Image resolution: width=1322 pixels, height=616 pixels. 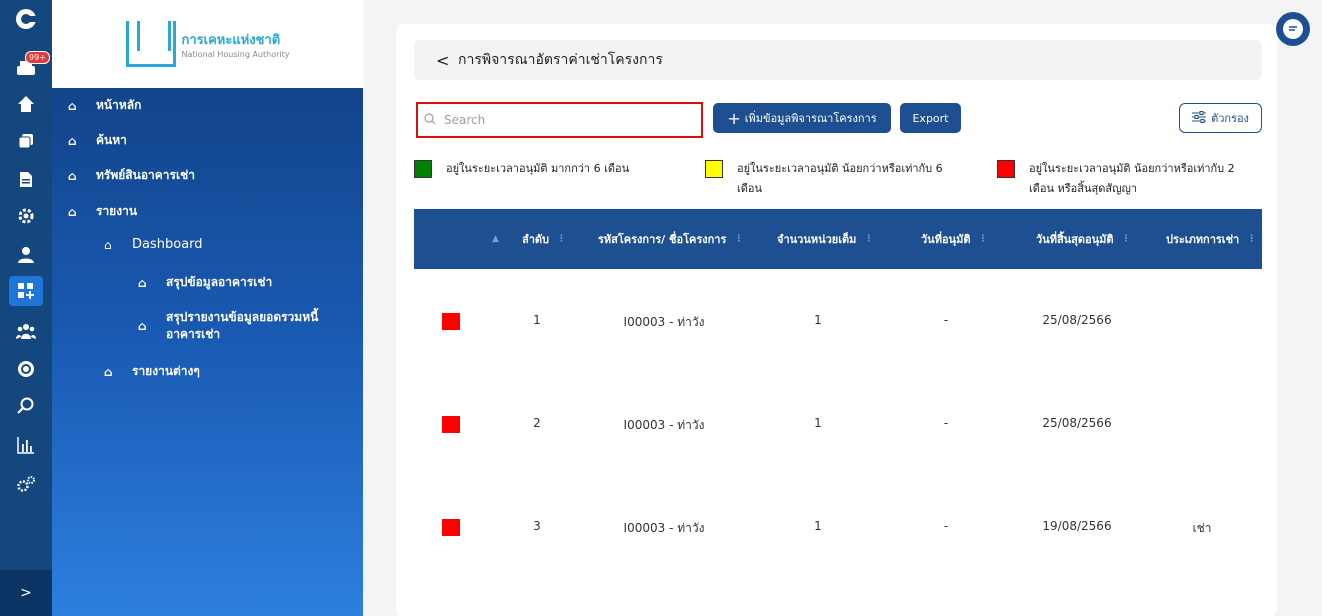 What do you see at coordinates (119, 105) in the screenshot?
I see `sidebar-item-label: หน้าหลัก` at bounding box center [119, 105].